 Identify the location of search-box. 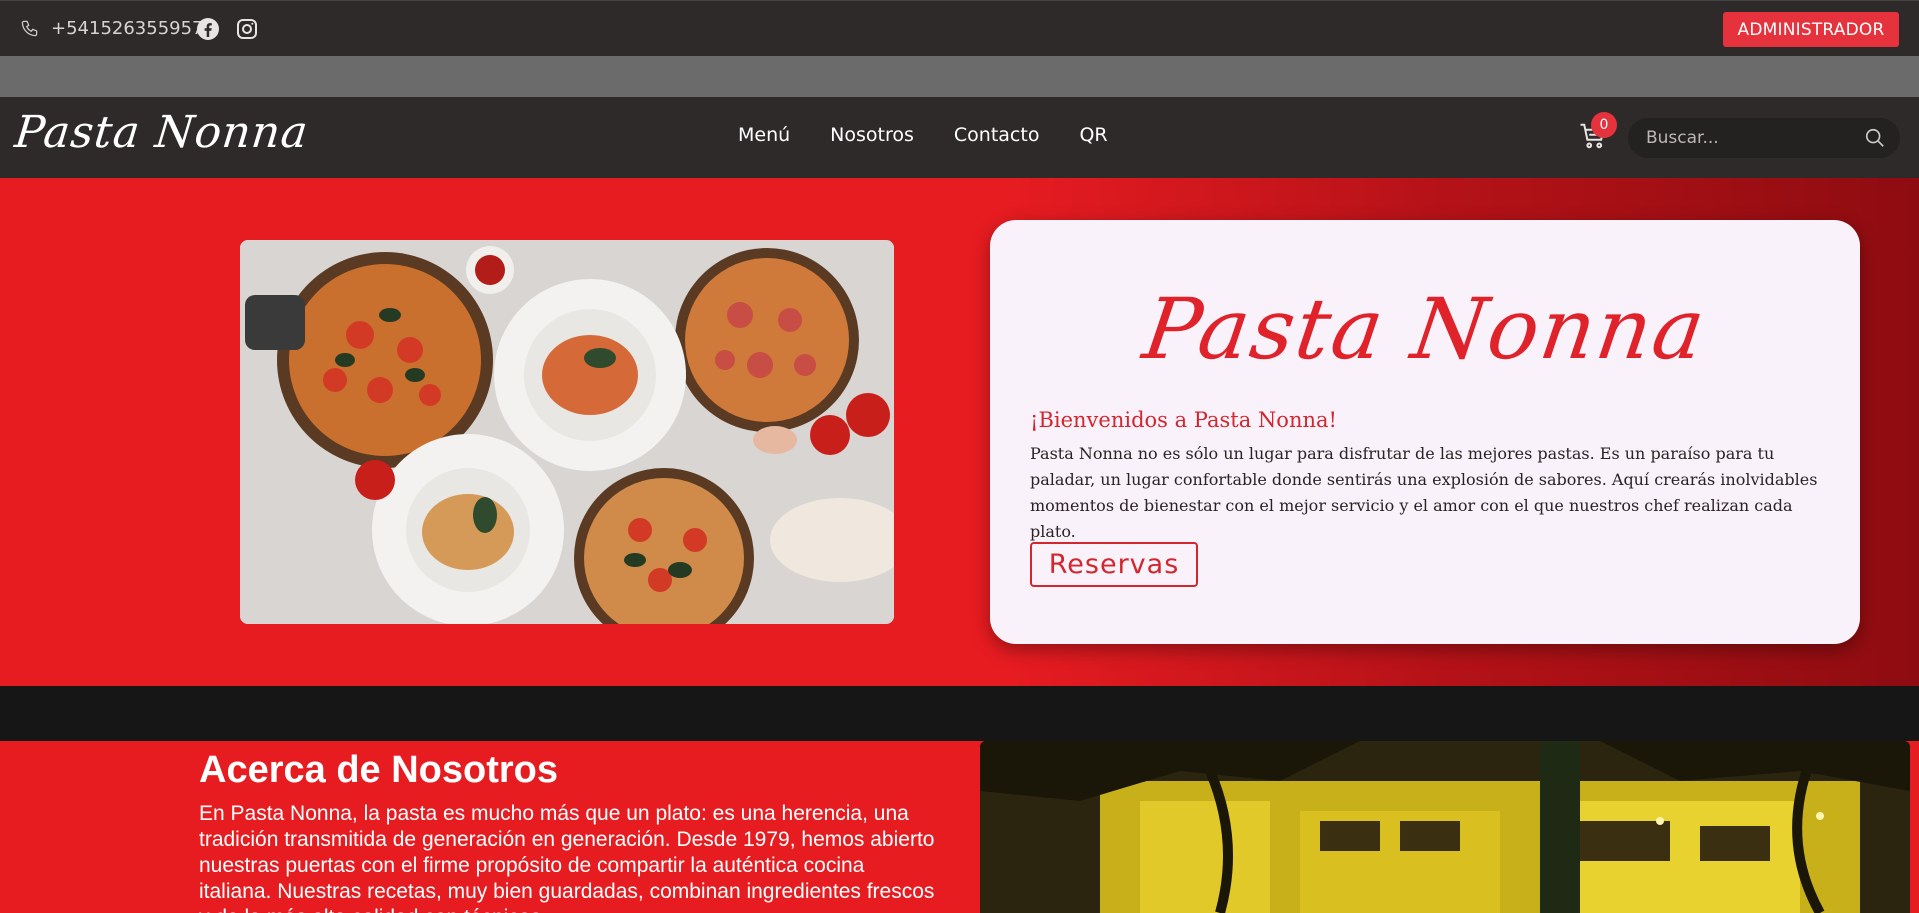
(1764, 138).